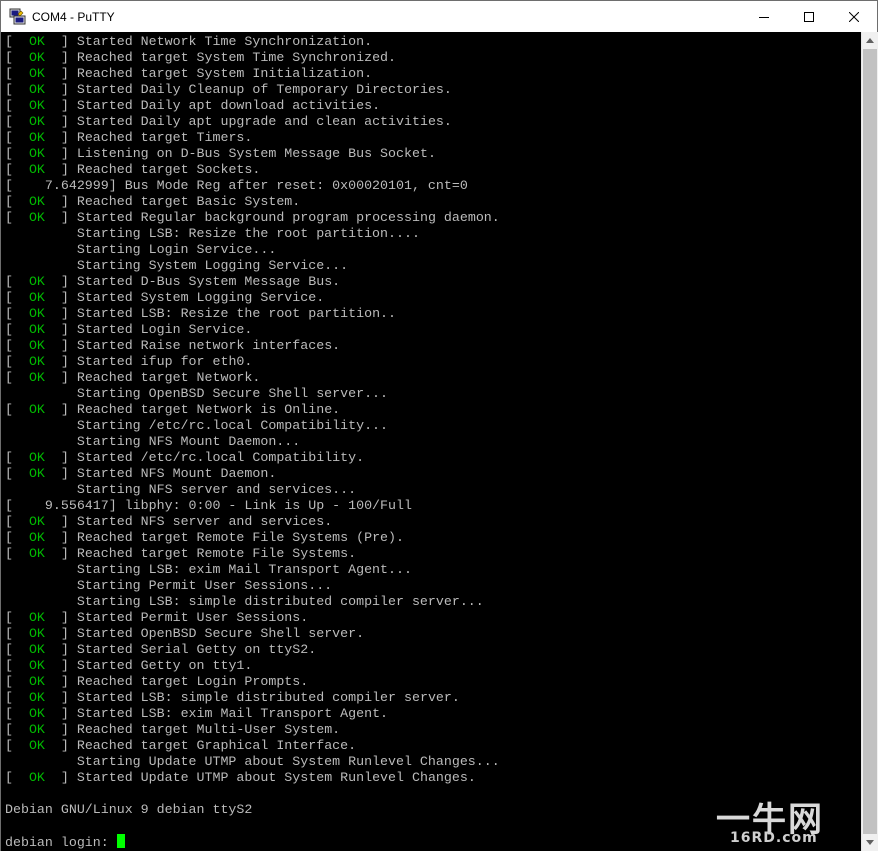  I want to click on line-text: Reached target Network., so click(168, 377).